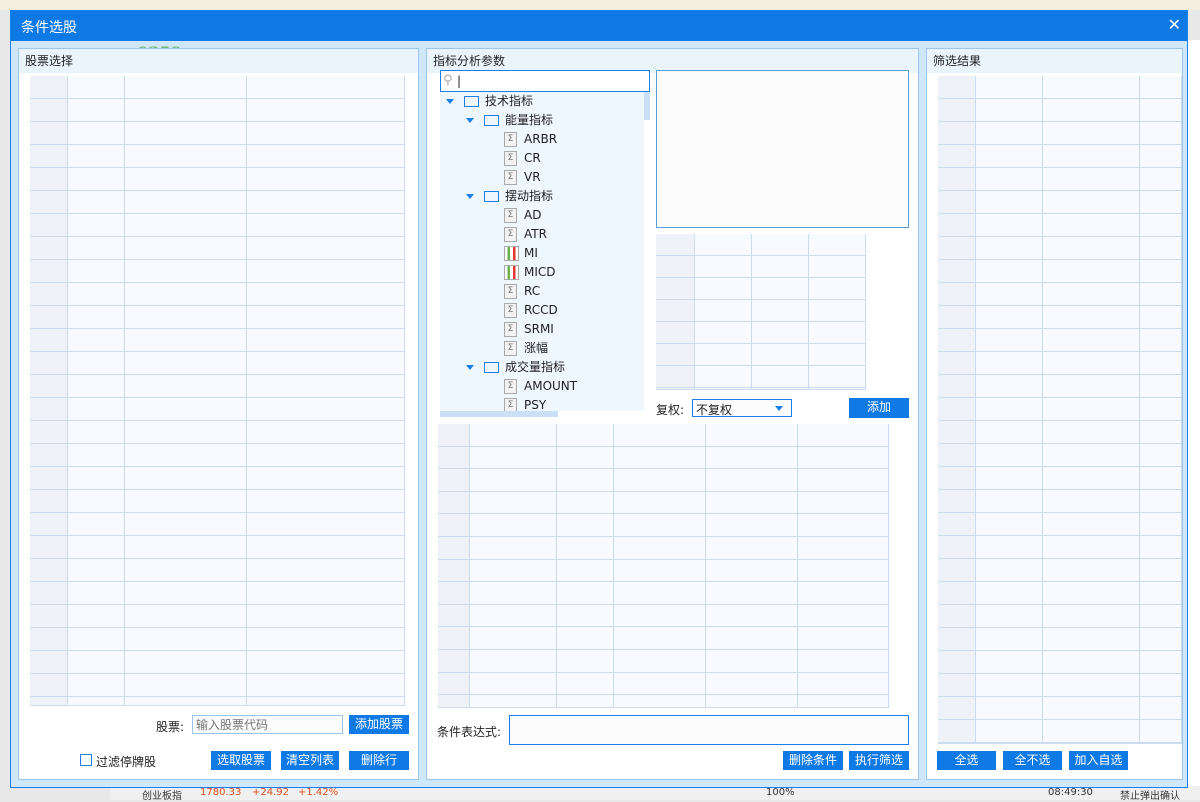 The width and height of the screenshot is (1200, 802). Describe the element at coordinates (966, 760) in the screenshot. I see `select-all-button: 全选` at that location.